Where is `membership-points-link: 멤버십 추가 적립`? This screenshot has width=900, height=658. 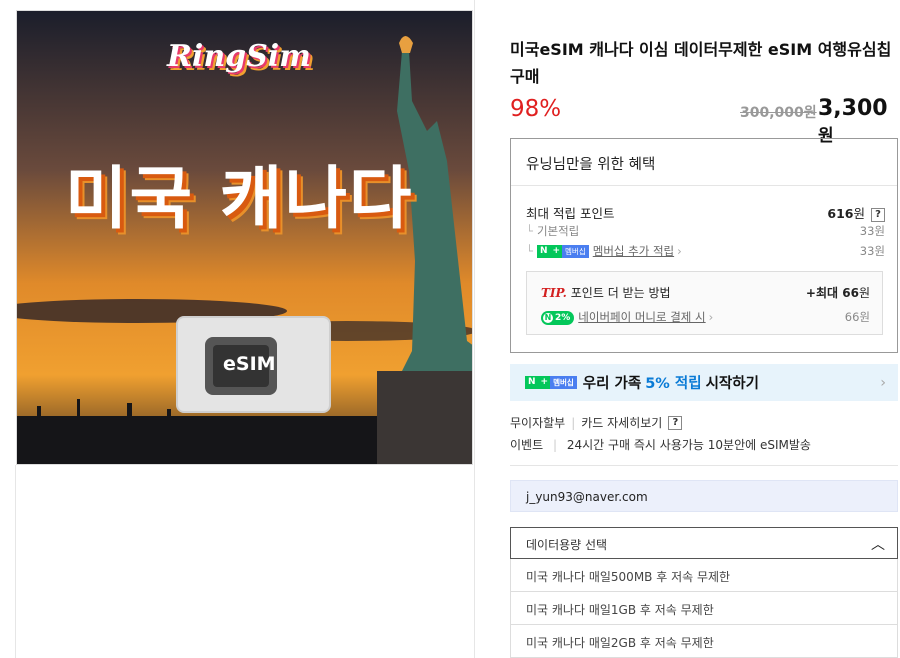 membership-points-link: 멤버십 추가 적립 is located at coordinates (633, 251).